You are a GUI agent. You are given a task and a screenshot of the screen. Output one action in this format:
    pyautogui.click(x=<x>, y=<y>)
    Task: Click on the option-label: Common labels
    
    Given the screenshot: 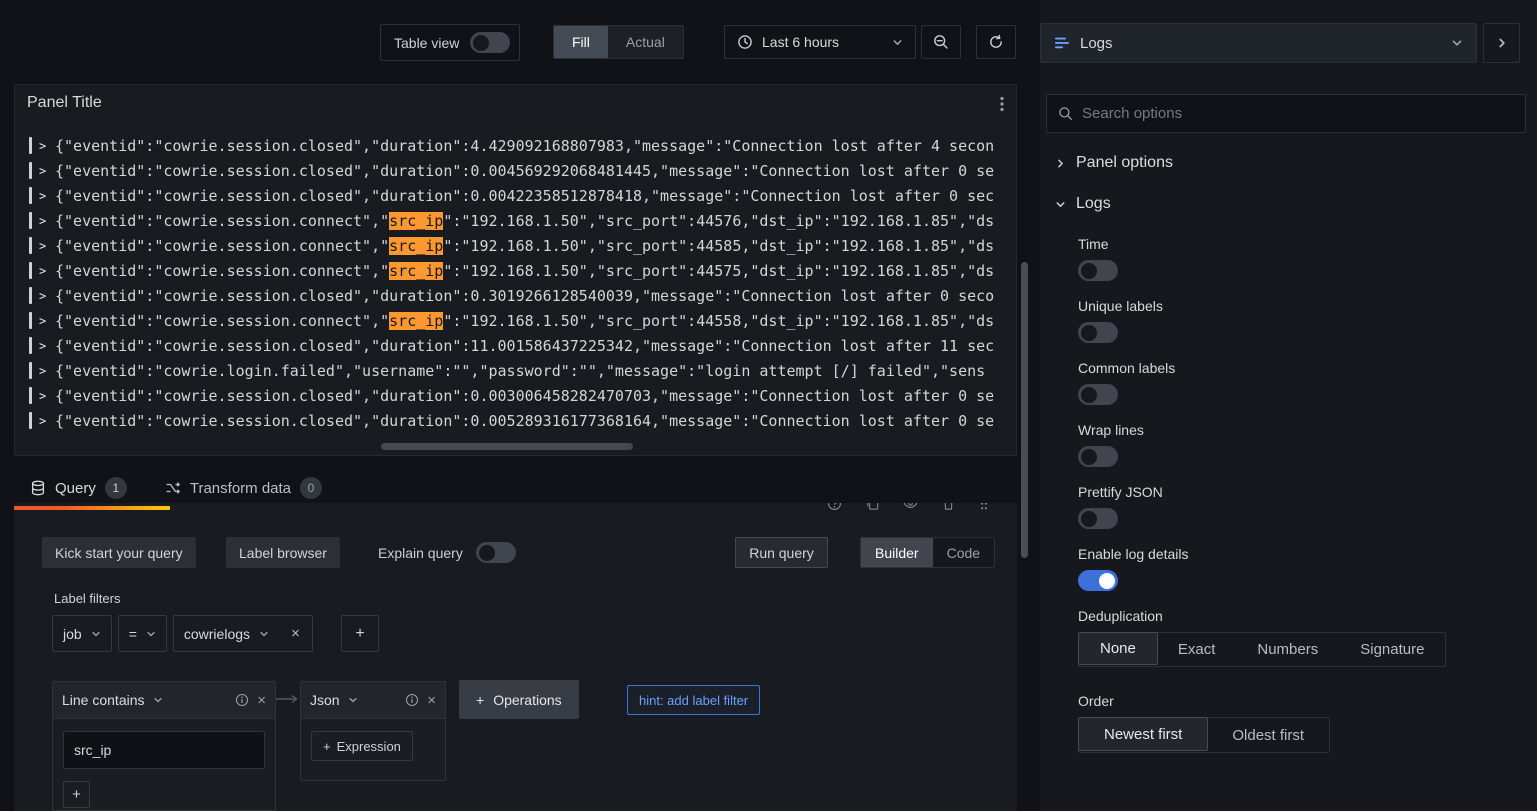 What is the action you would take?
    pyautogui.click(x=1127, y=368)
    